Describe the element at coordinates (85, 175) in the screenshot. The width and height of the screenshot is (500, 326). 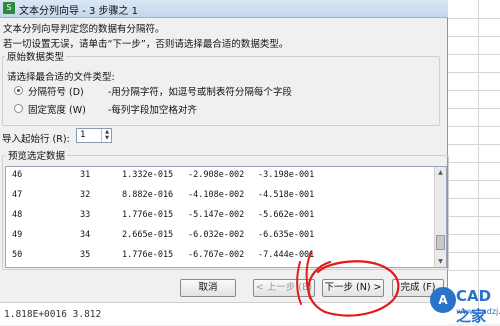
I see `preview-cell: 31` at that location.